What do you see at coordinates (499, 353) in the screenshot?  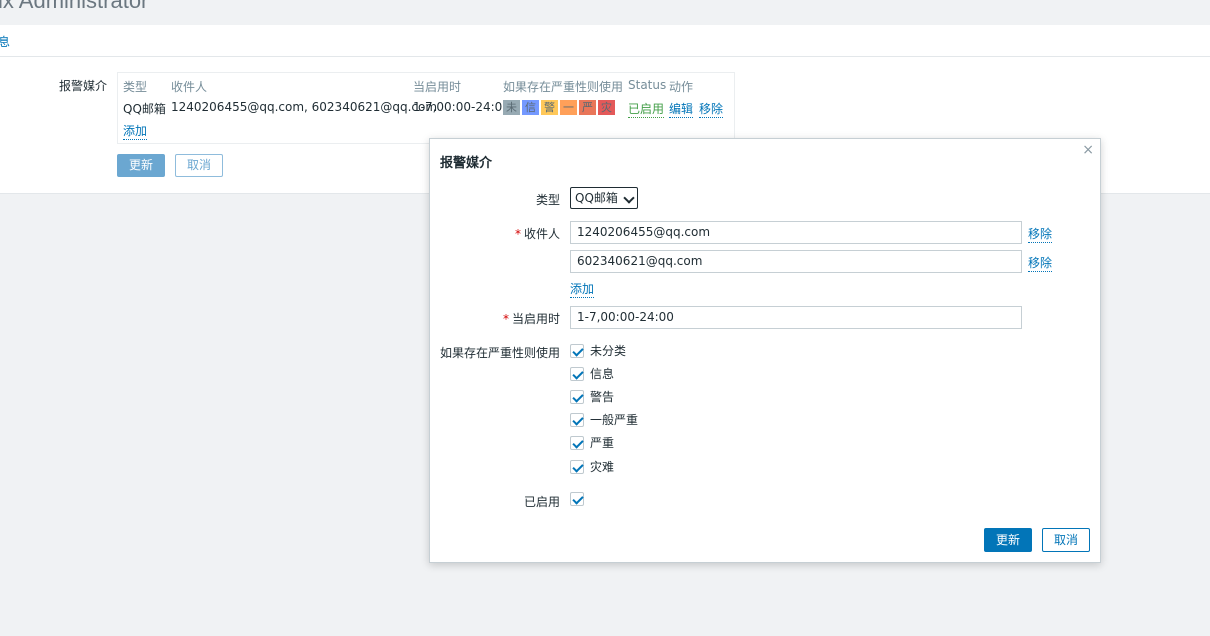 I see `severity-label: 如果存在严重性则使用` at bounding box center [499, 353].